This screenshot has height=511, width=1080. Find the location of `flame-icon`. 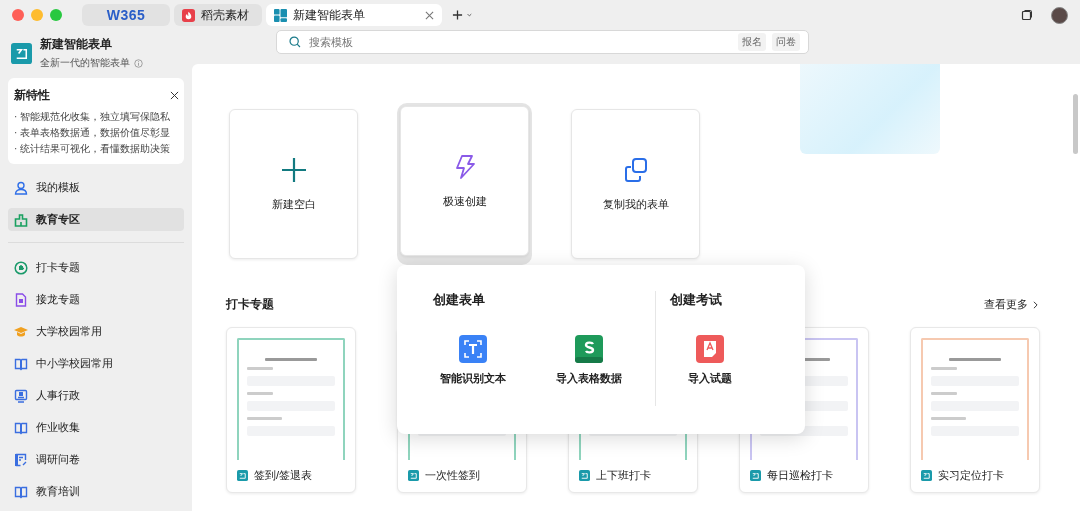

flame-icon is located at coordinates (188, 15).